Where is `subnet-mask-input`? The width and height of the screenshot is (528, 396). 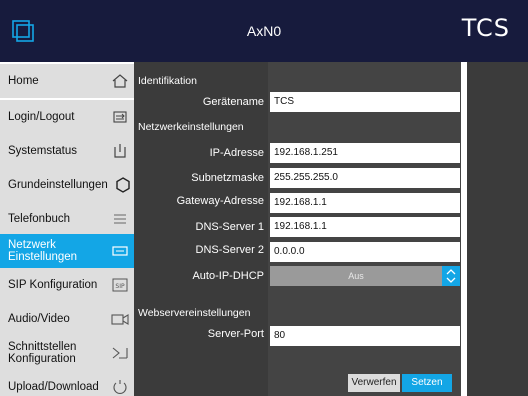 subnet-mask-input is located at coordinates (365, 178).